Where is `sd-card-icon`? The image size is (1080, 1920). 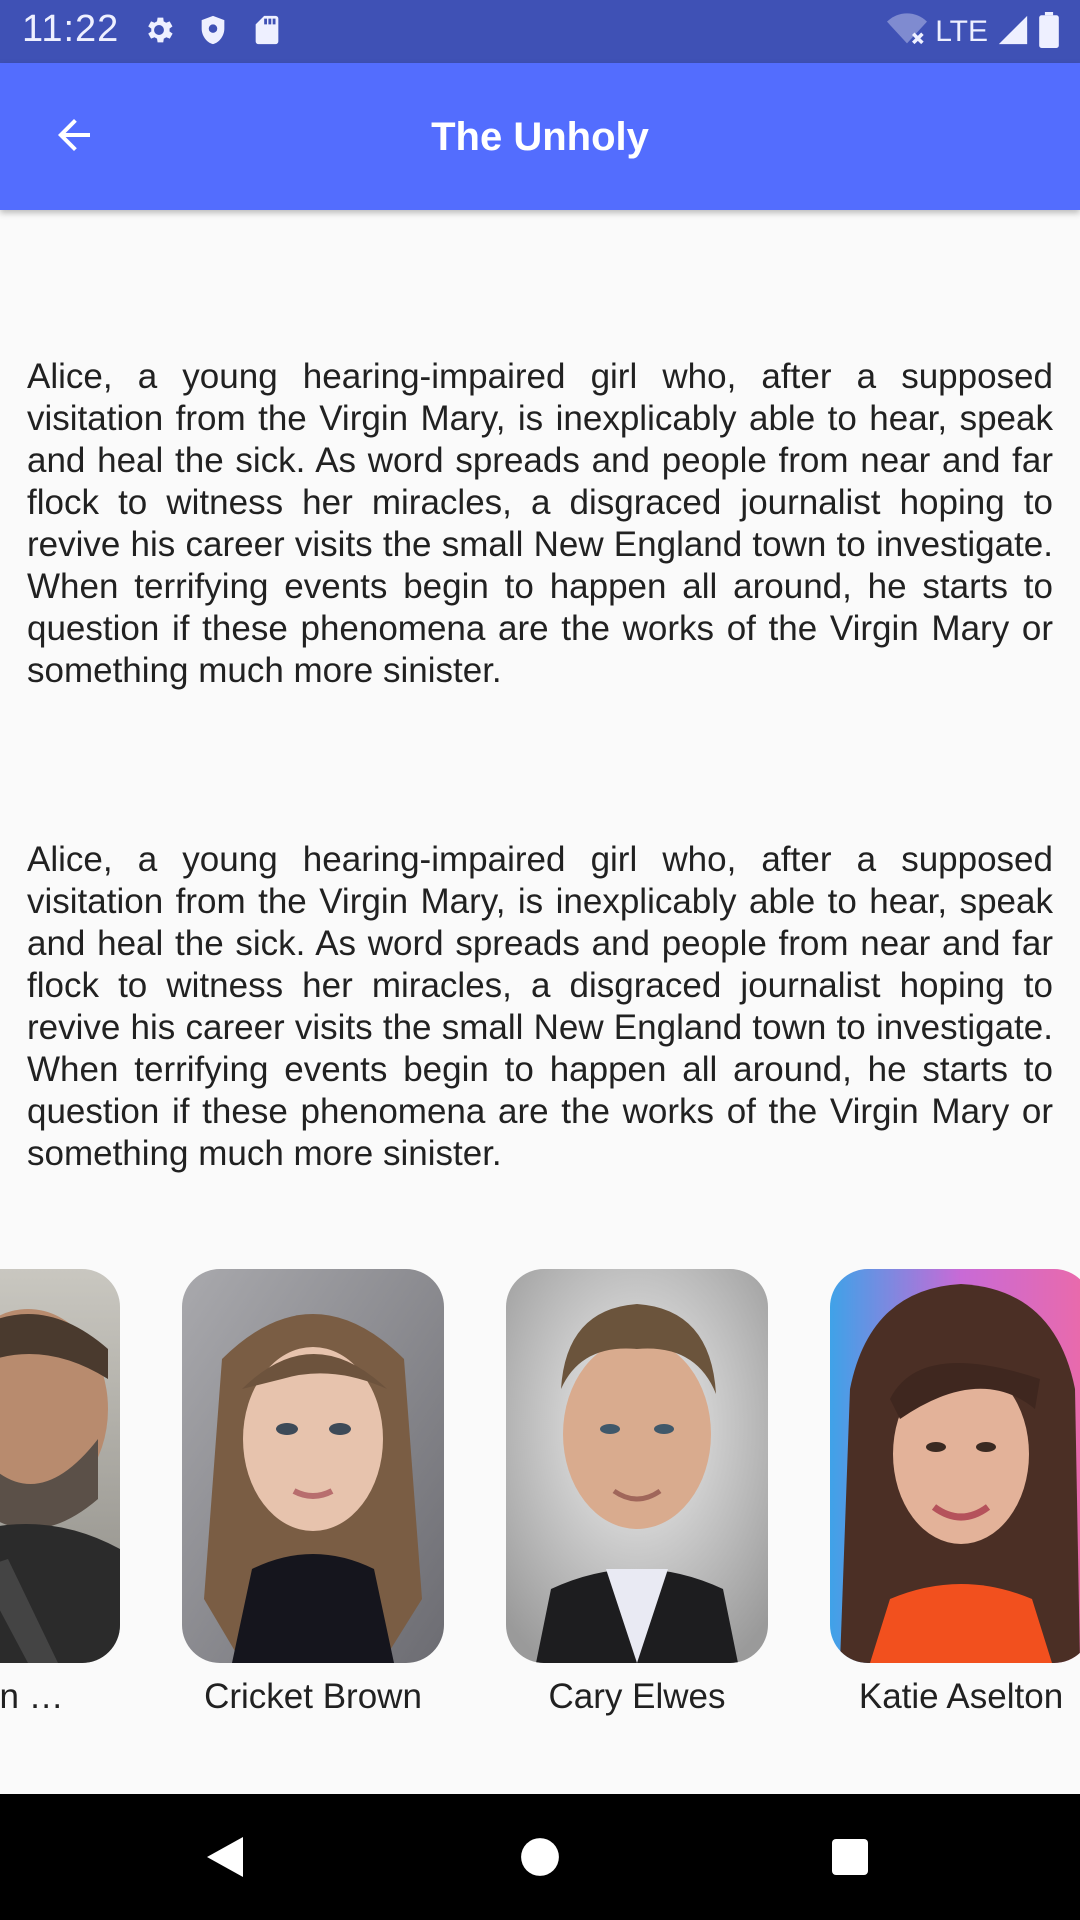 sd-card-icon is located at coordinates (267, 32).